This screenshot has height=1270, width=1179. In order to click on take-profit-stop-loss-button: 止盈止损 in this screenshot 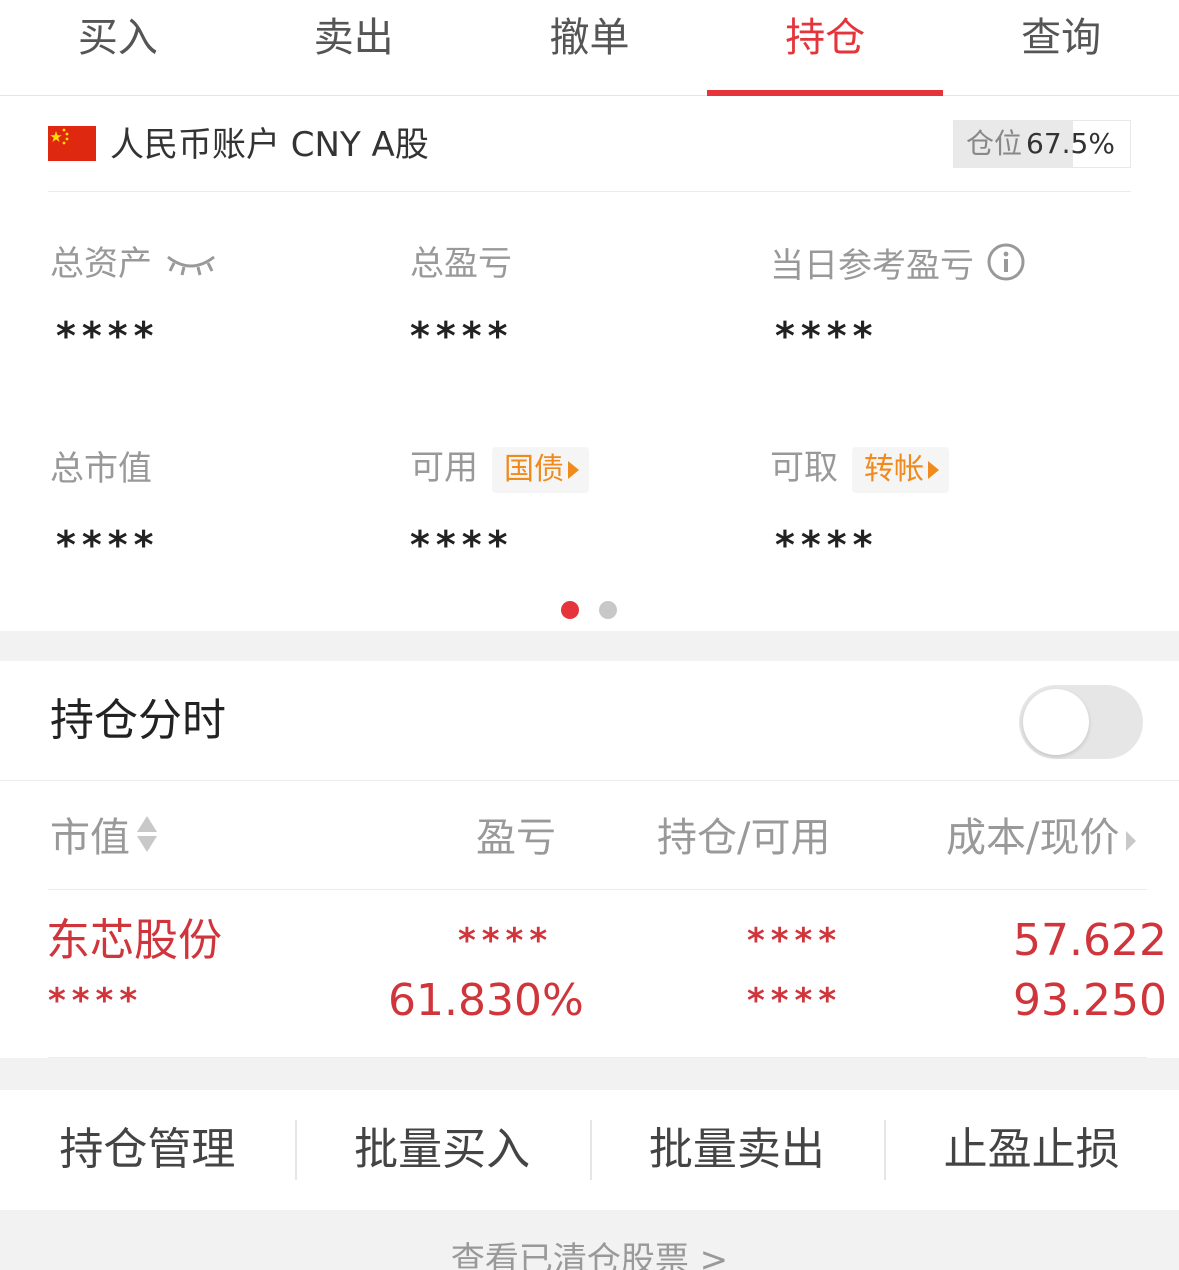, I will do `click(1031, 1150)`.